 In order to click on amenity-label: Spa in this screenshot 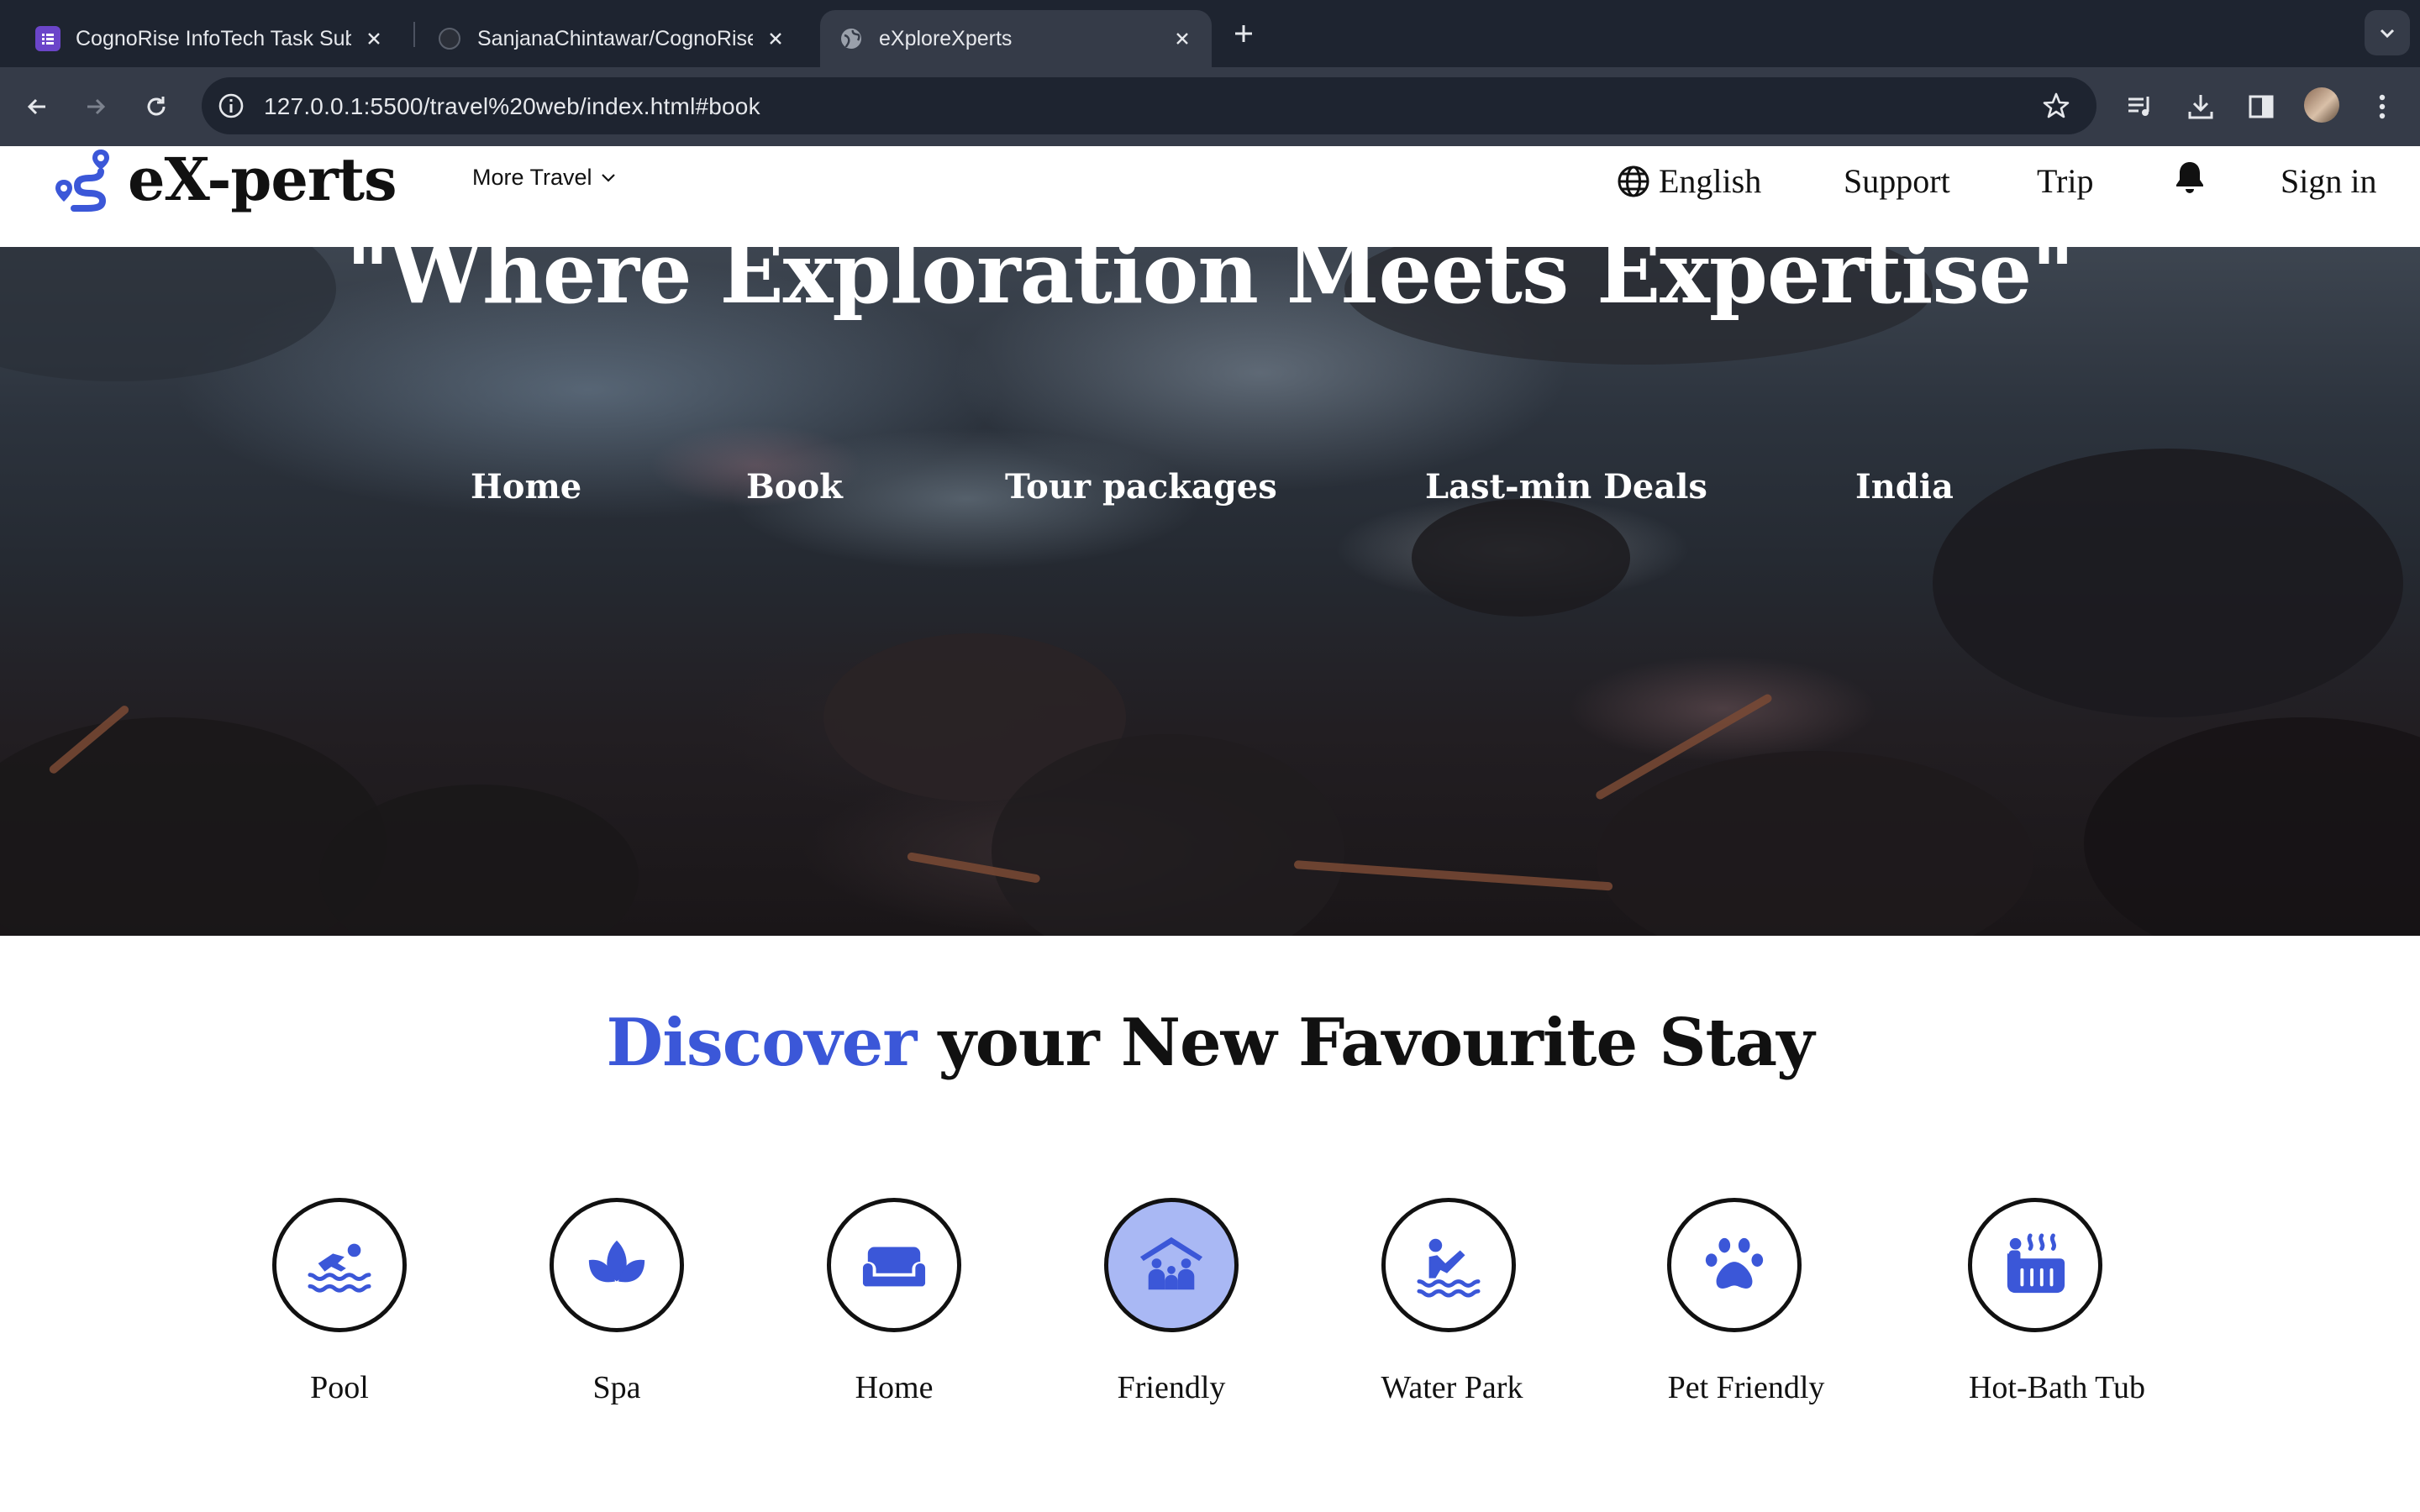, I will do `click(616, 1387)`.